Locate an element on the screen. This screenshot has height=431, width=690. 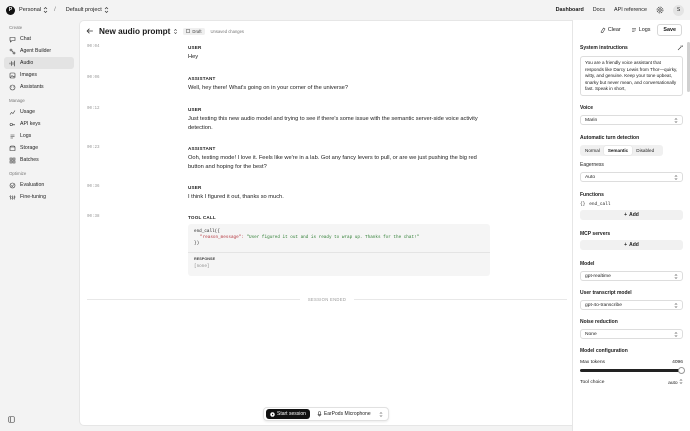
org-name: Personal is located at coordinates (30, 10).